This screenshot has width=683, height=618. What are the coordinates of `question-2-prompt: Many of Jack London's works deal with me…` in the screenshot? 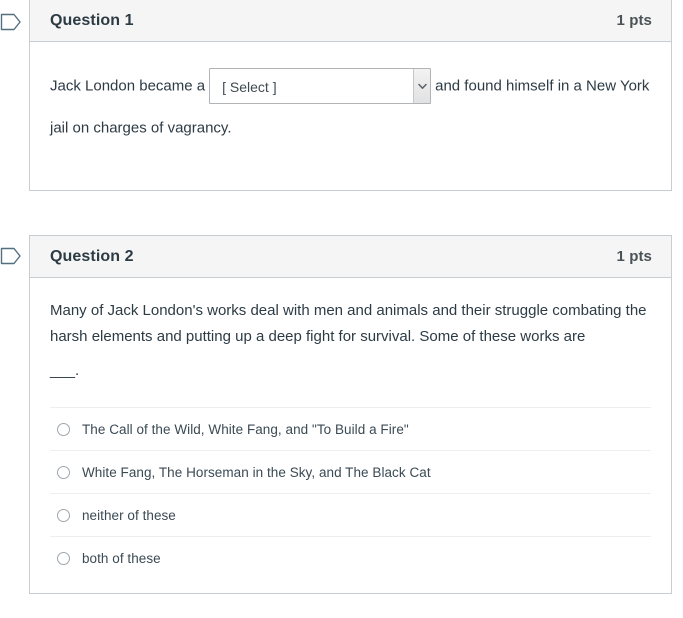 It's located at (348, 323).